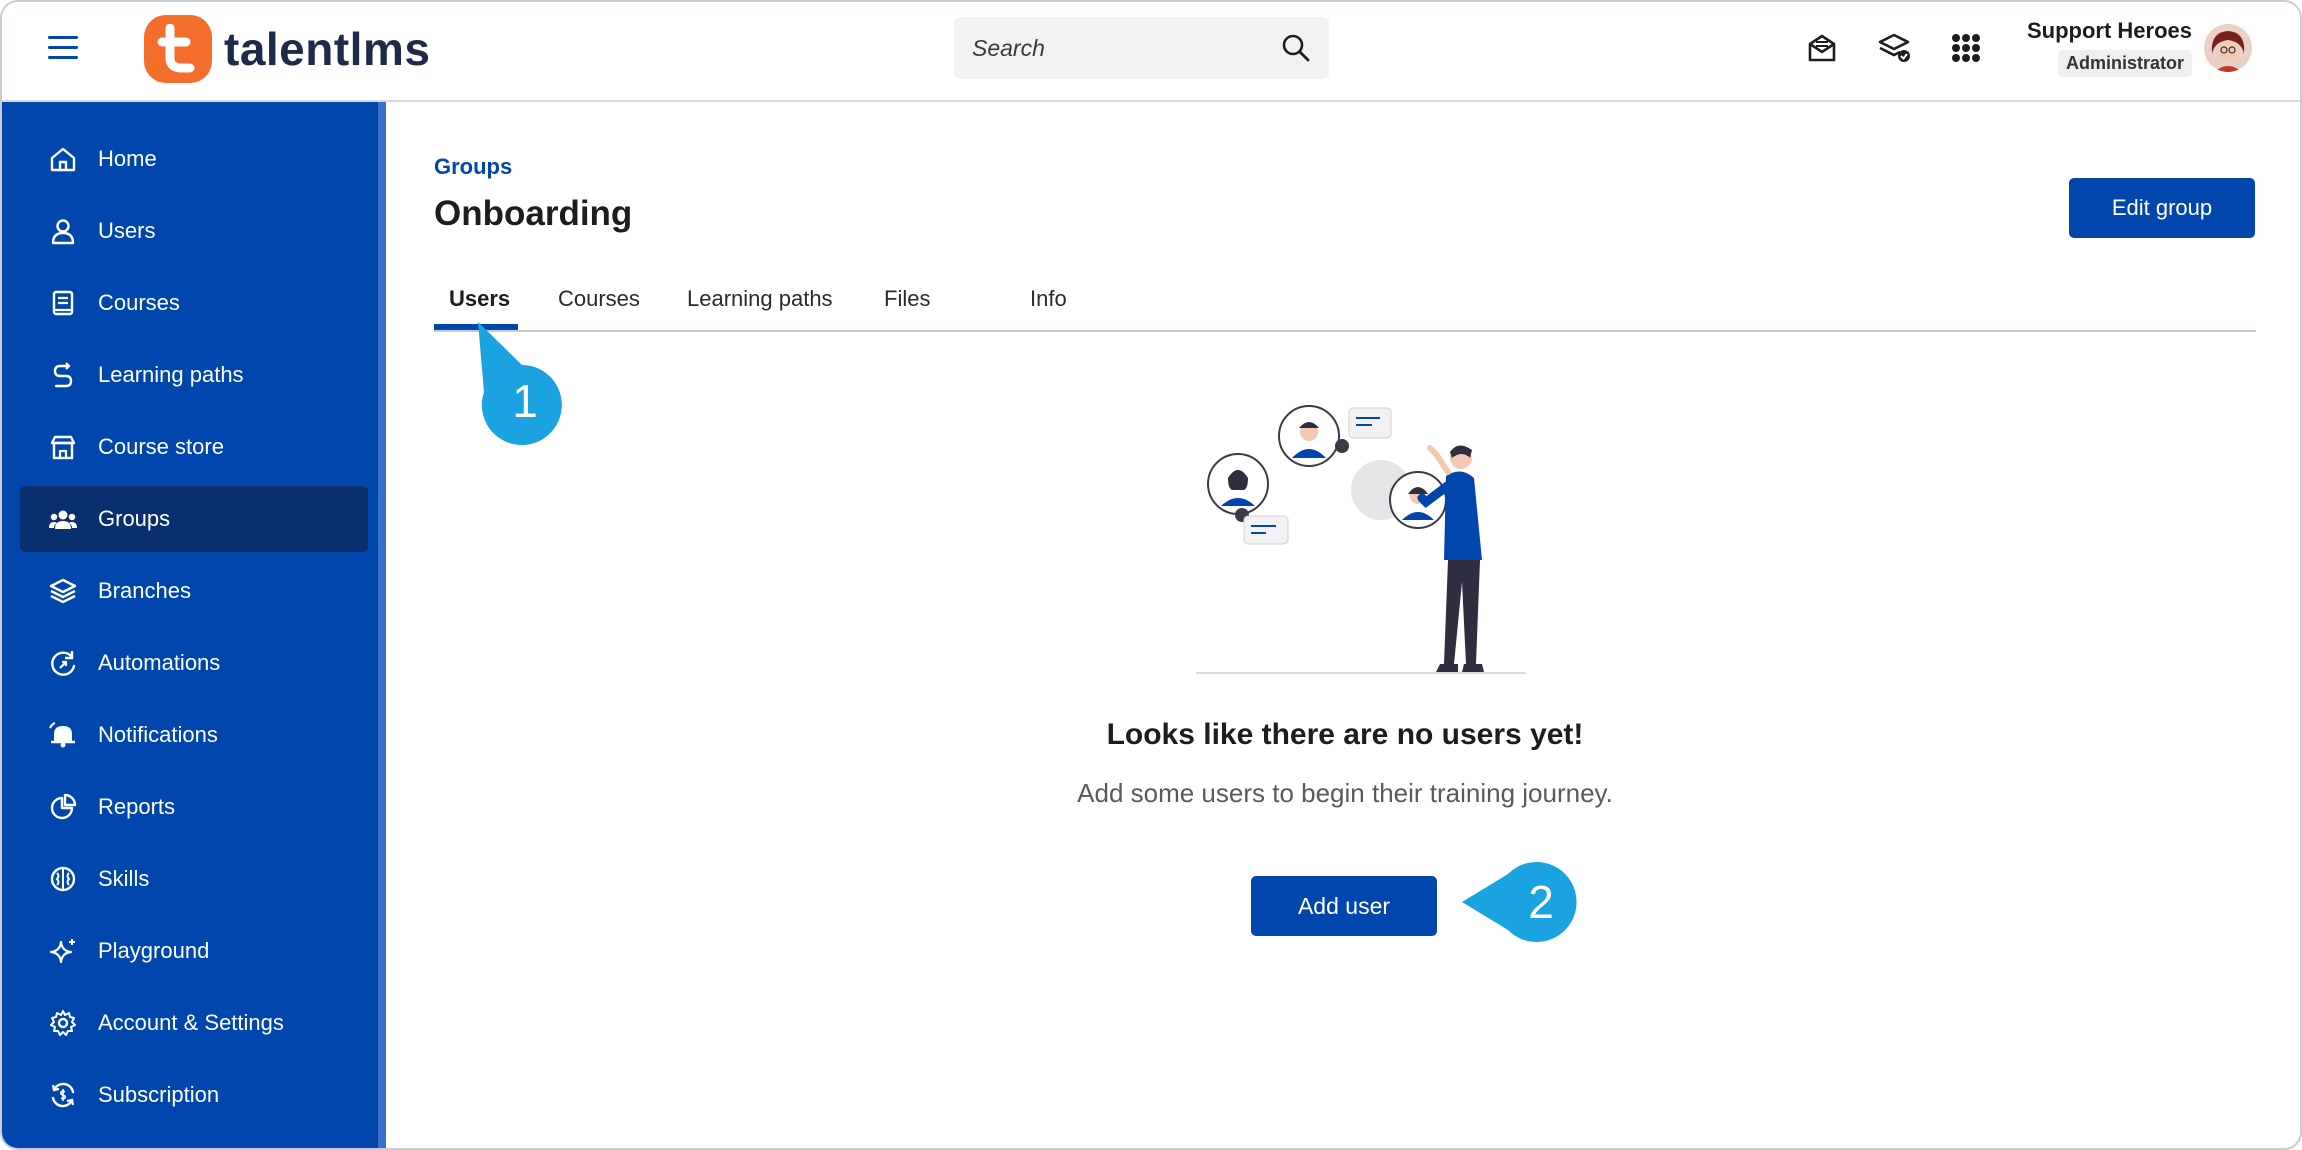 The image size is (2302, 1150). What do you see at coordinates (194, 591) in the screenshot?
I see `sidebar-item-branches: Branches` at bounding box center [194, 591].